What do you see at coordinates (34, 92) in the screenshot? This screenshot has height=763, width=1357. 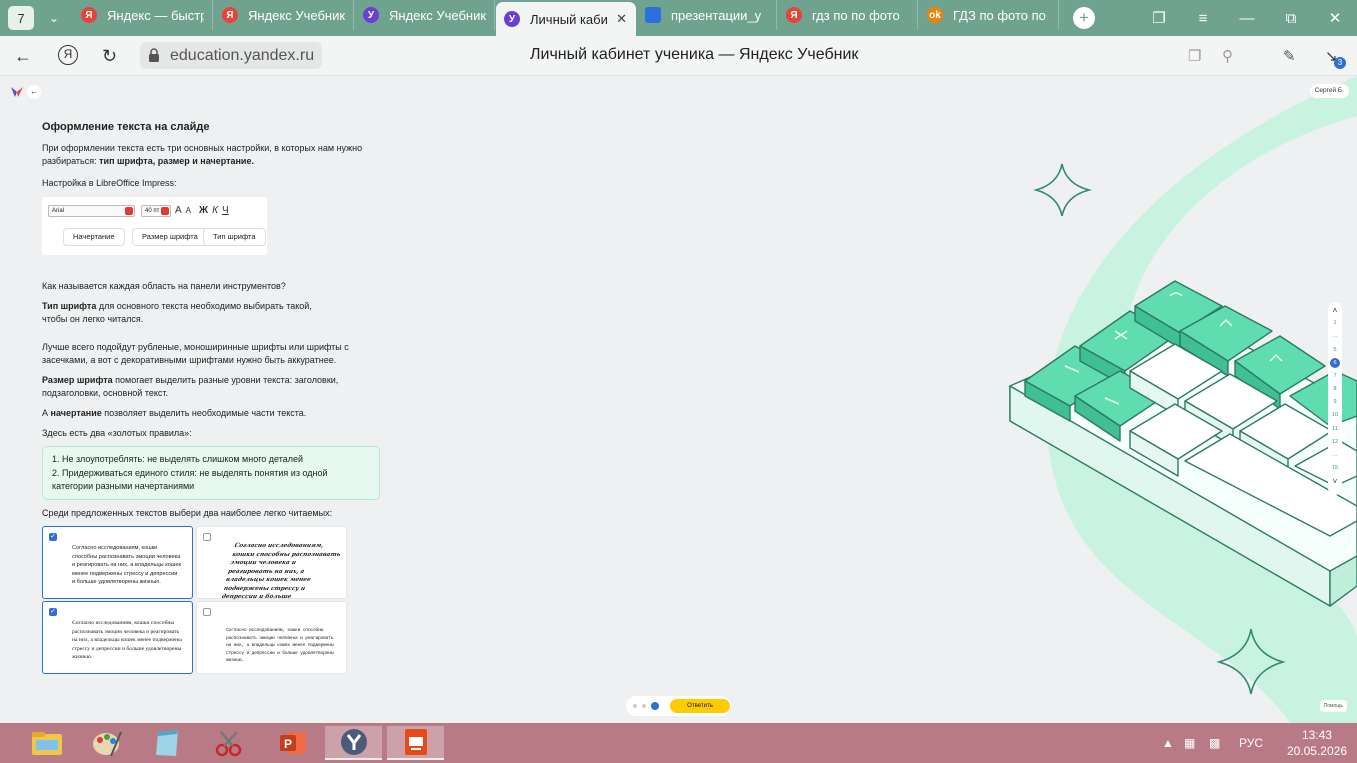 I see `back-arrow-icon: ←` at bounding box center [34, 92].